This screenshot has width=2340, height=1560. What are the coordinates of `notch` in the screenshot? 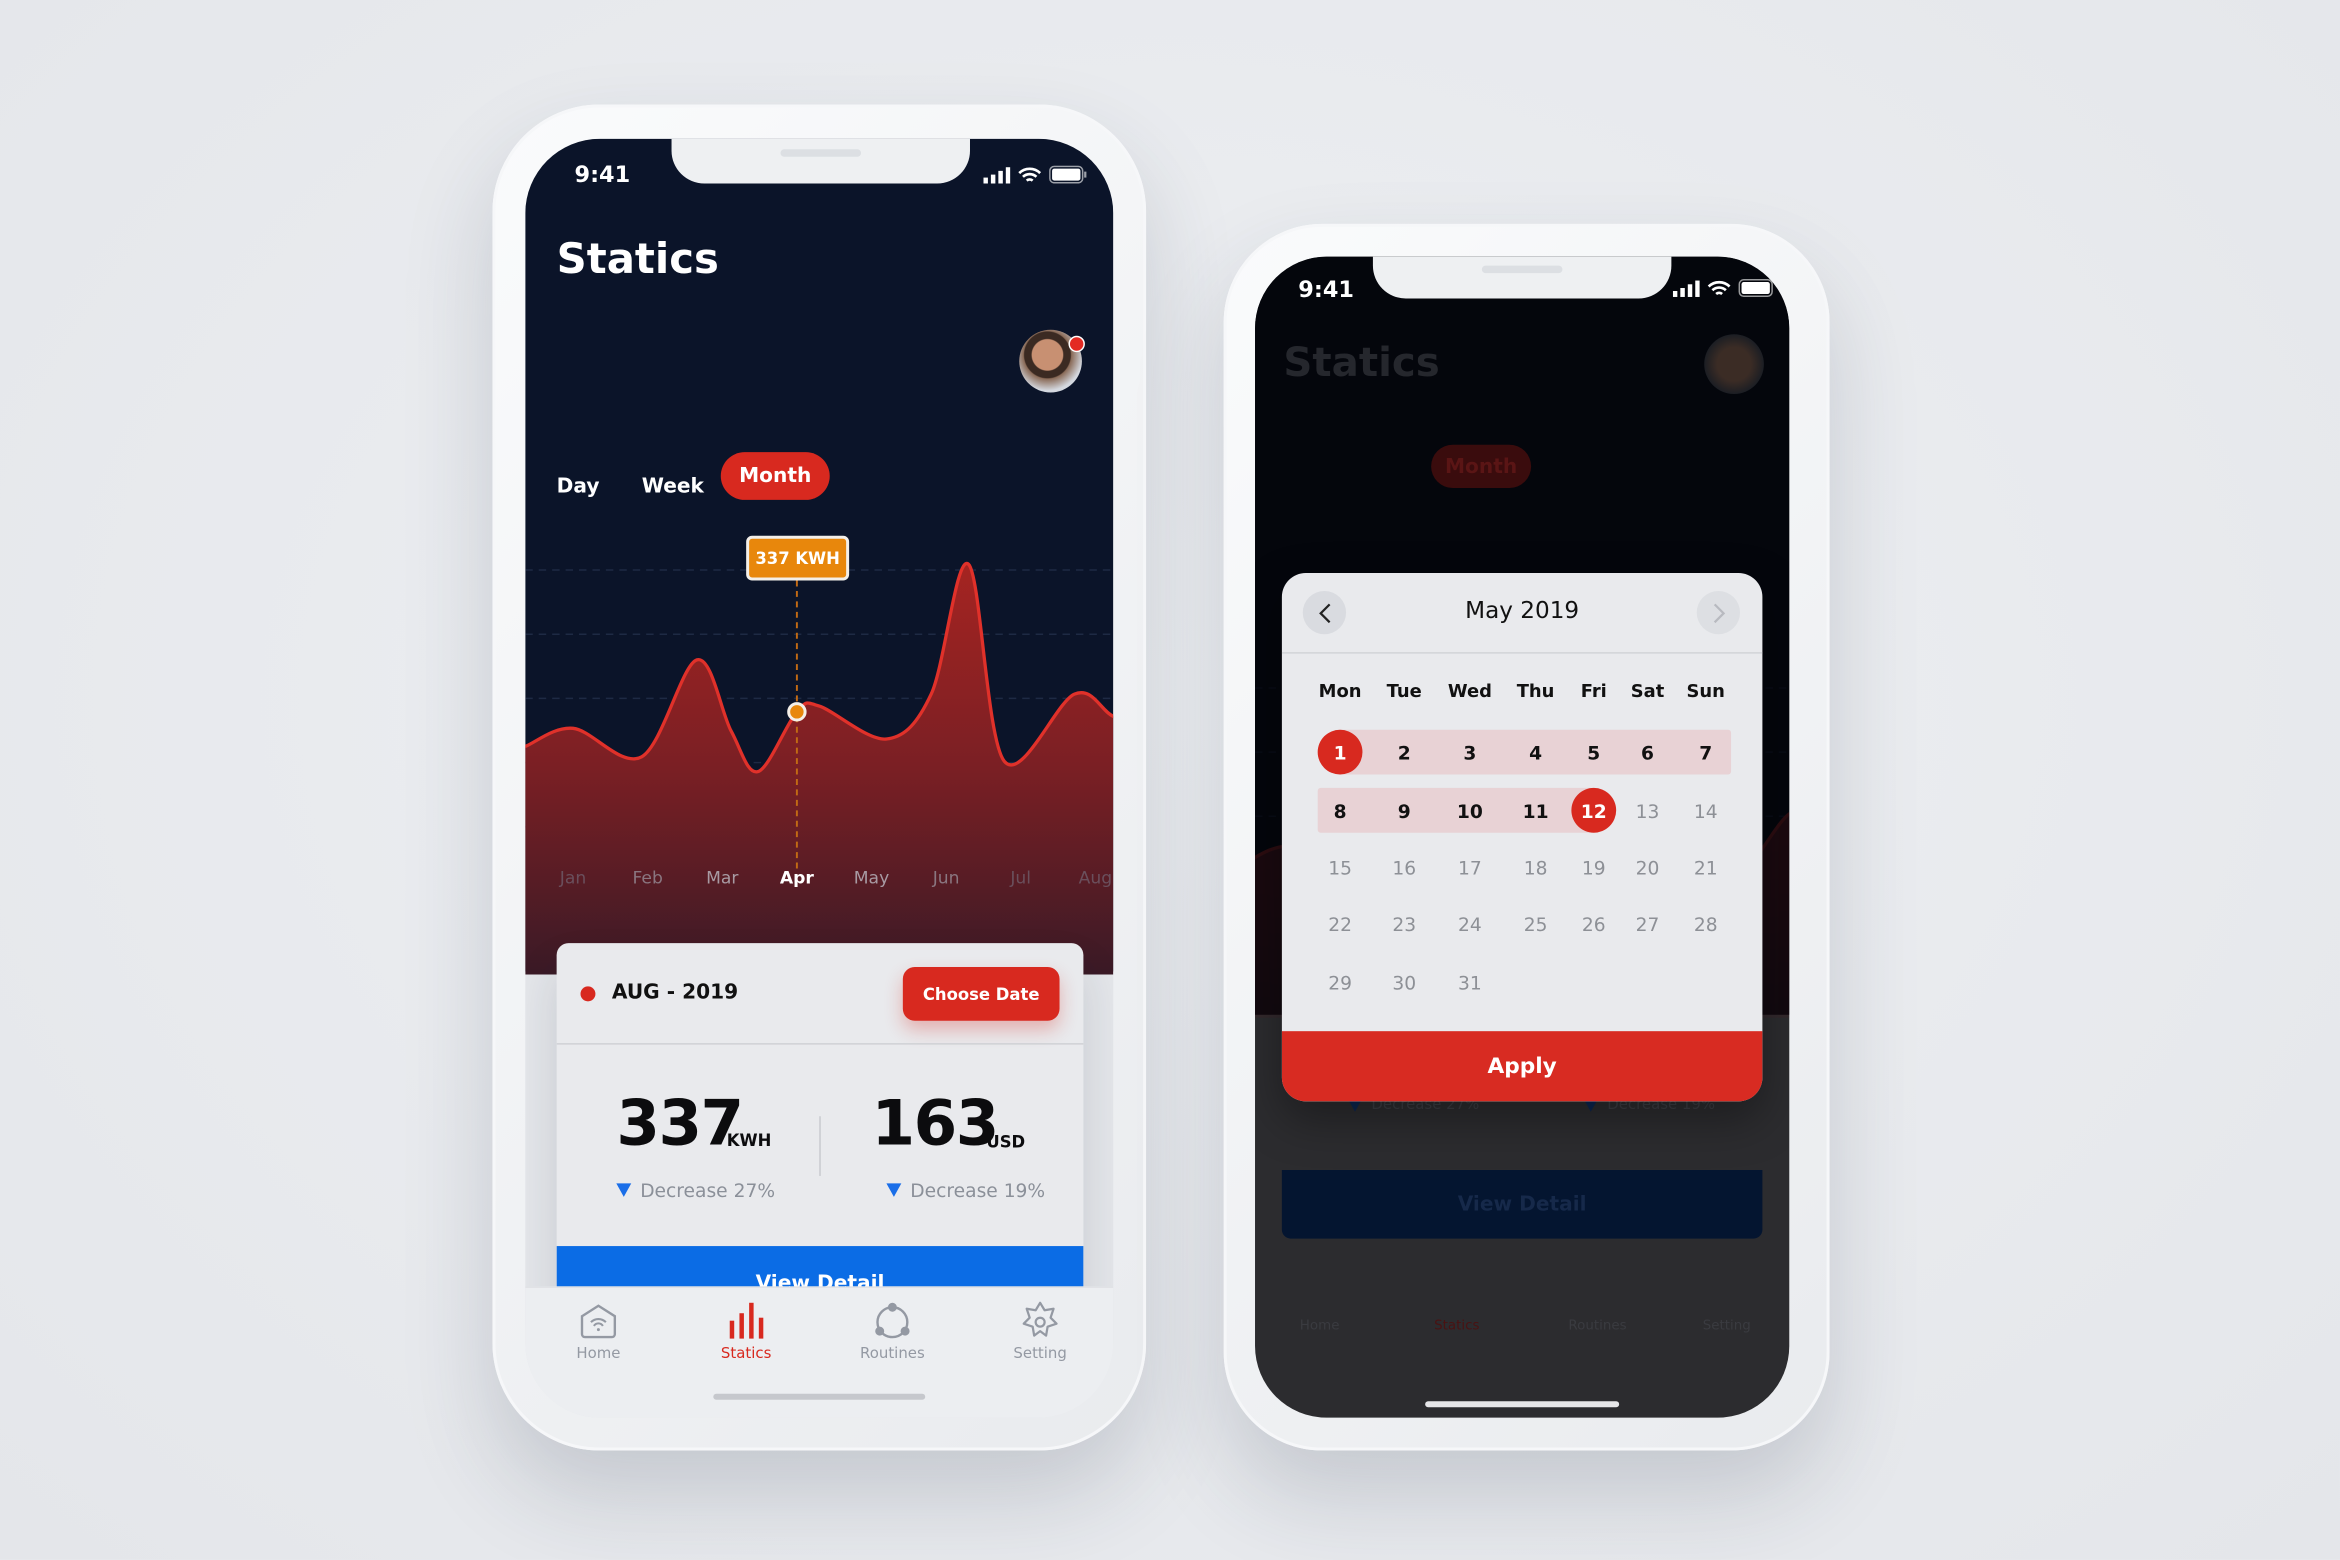 It's located at (820, 161).